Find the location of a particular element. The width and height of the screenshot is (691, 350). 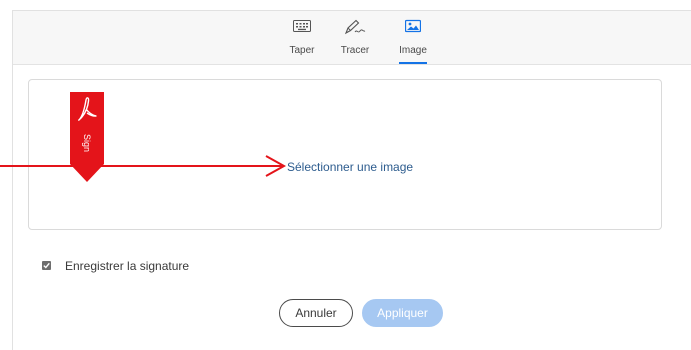

tab-tracer: Tracer is located at coordinates (355, 41).